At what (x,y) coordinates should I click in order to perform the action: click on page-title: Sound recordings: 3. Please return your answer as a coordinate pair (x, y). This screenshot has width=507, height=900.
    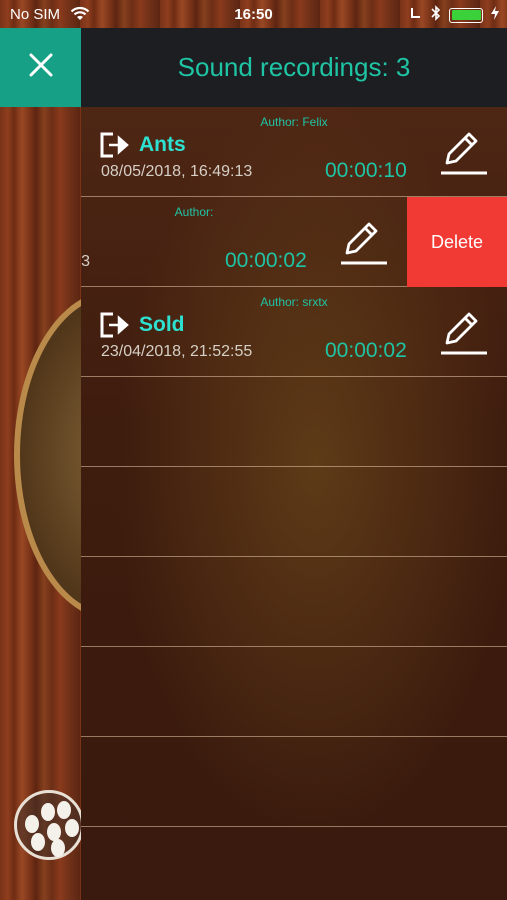
    Looking at the image, I should click on (294, 67).